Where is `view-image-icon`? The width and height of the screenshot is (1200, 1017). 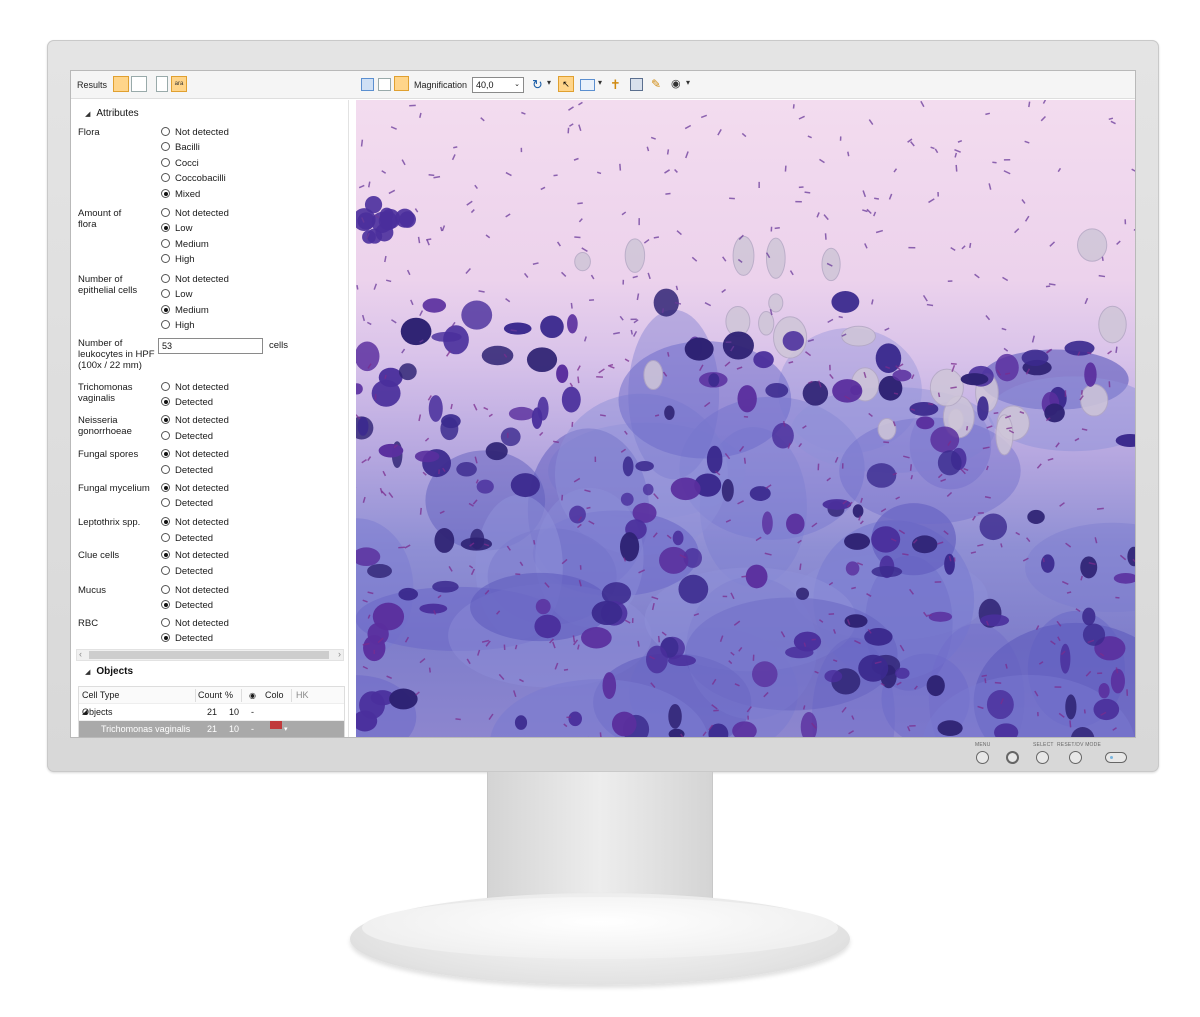
view-image-icon is located at coordinates (367, 84).